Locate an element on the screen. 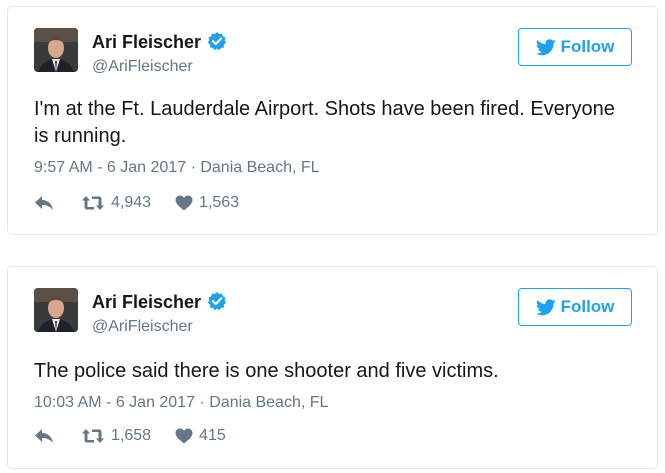  retweet-button: 4,943 is located at coordinates (116, 203).